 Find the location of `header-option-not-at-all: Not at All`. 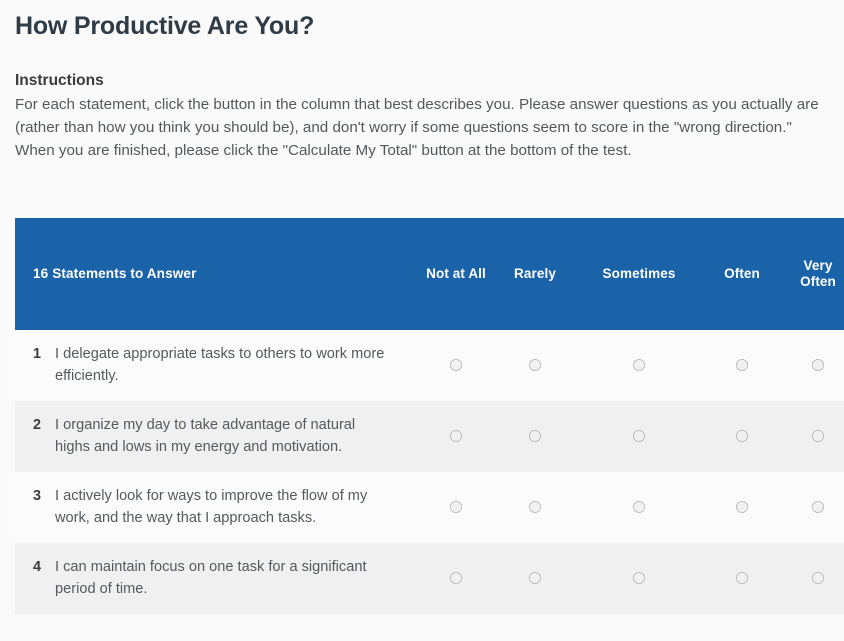

header-option-not-at-all: Not at All is located at coordinates (456, 274).